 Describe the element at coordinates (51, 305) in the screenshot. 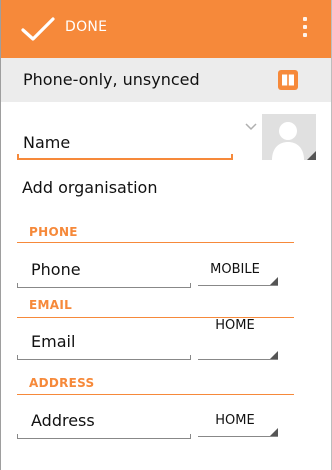

I see `email-section-title: EMAIL` at that location.